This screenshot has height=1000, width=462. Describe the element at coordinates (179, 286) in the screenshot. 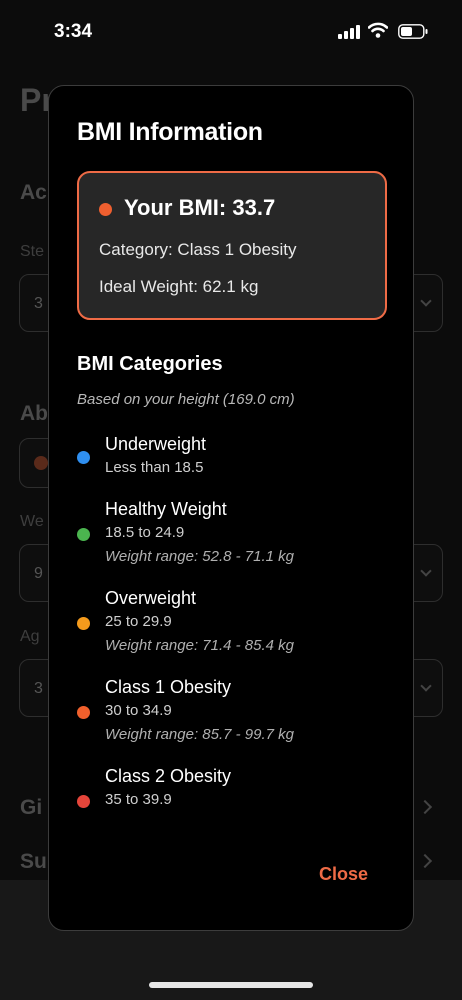

I see `ideal-weight: Ideal Weight: 62.1 kg` at that location.